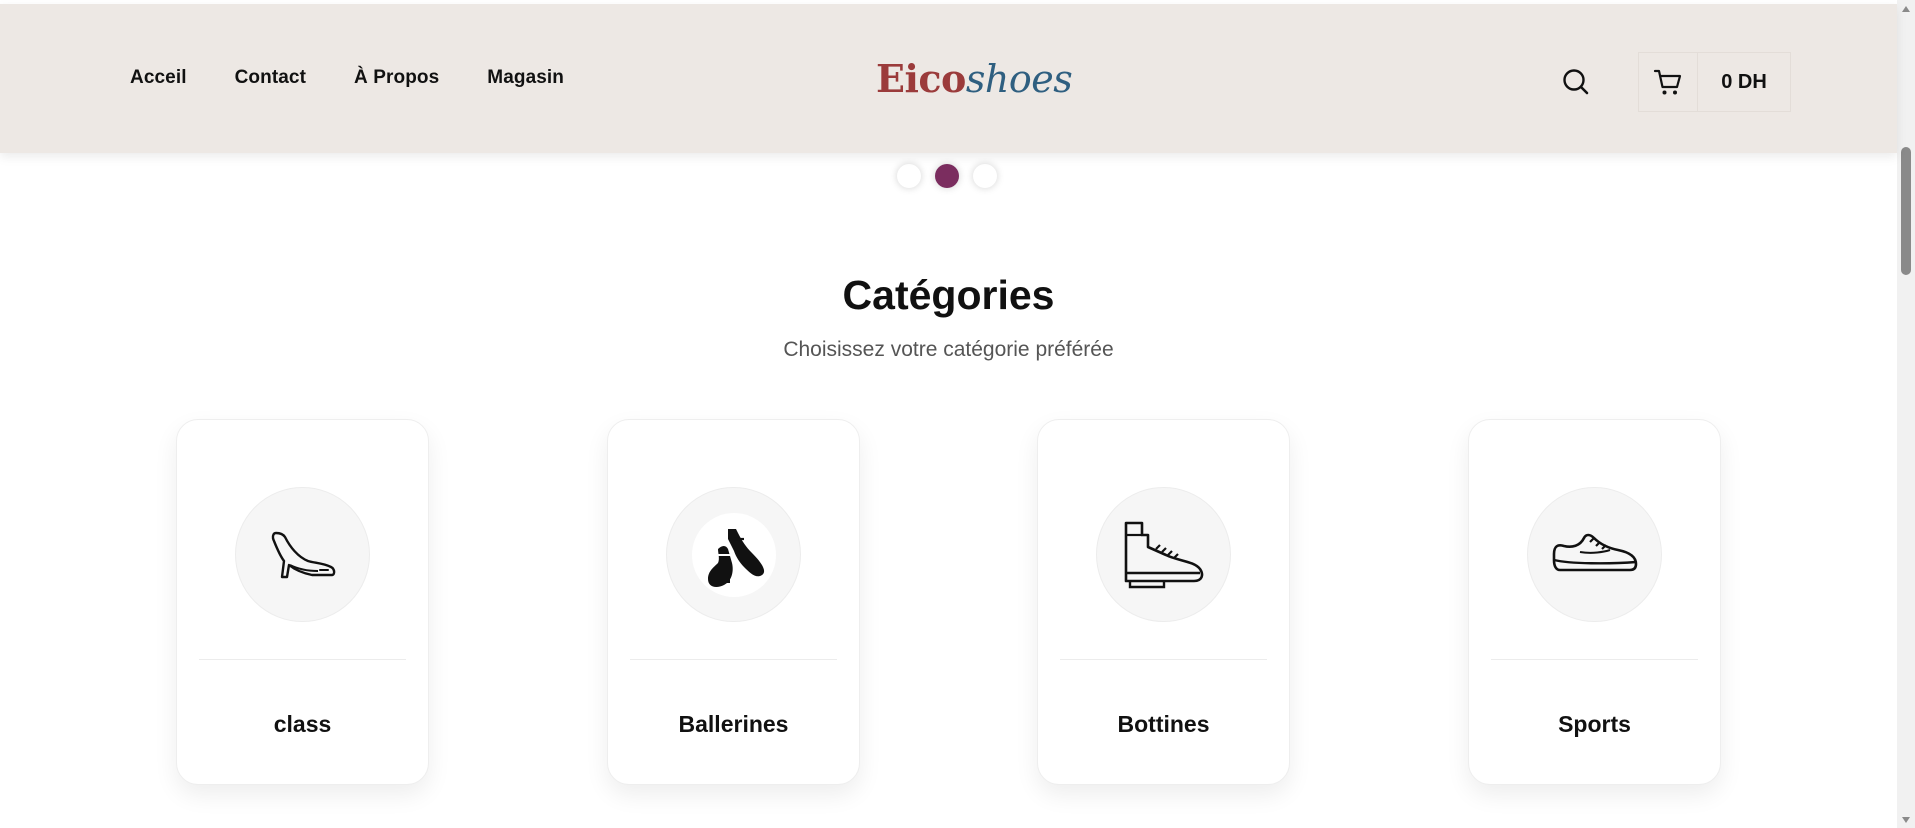 Image resolution: width=1915 pixels, height=828 pixels. What do you see at coordinates (921, 78) in the screenshot?
I see `logo-part-1: Eico` at bounding box center [921, 78].